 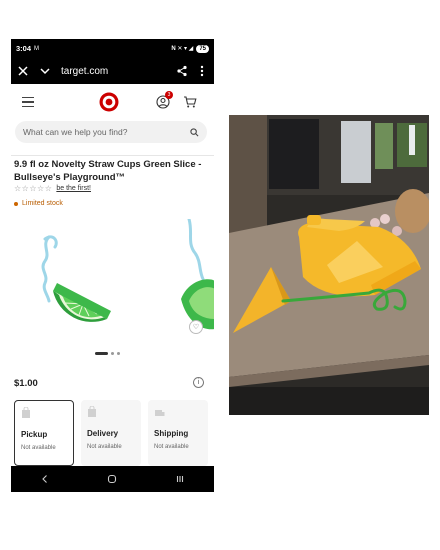 What do you see at coordinates (37, 48) in the screenshot?
I see `status-misc: M` at bounding box center [37, 48].